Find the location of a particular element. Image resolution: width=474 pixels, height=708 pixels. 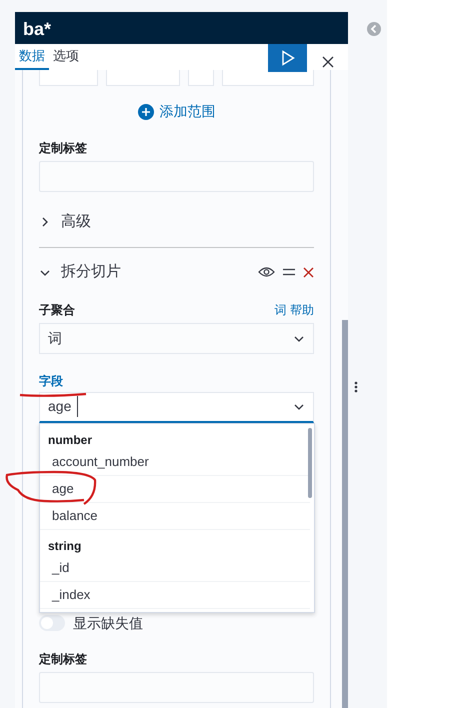

play-icon is located at coordinates (287, 58).